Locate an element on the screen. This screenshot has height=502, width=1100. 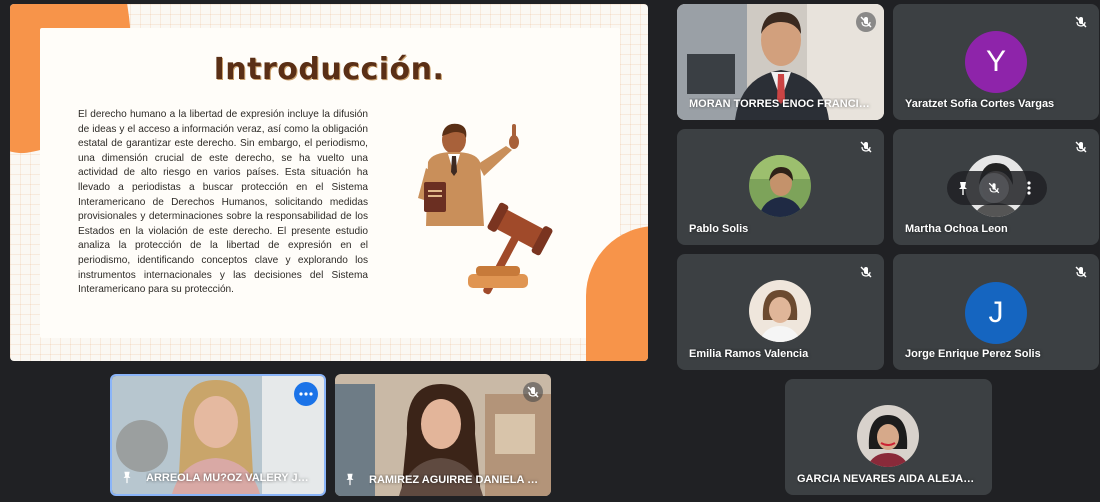
avatar: Y is located at coordinates (996, 62).